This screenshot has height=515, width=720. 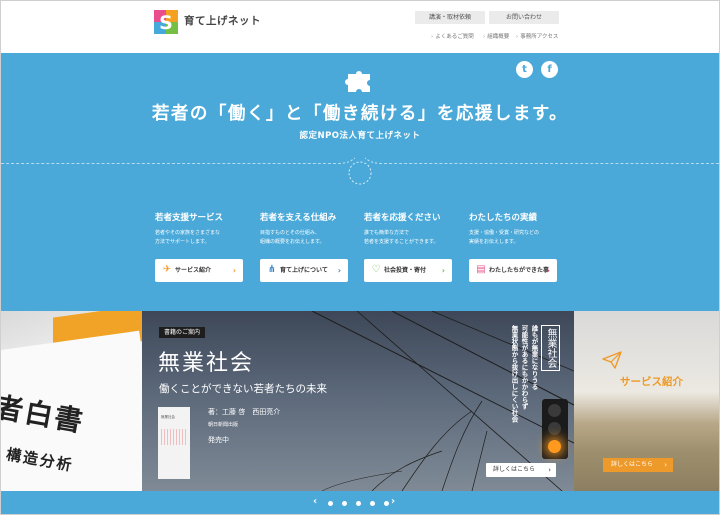 What do you see at coordinates (304, 270) in the screenshot?
I see `about-button: ⋔ 育て上げについて ›` at bounding box center [304, 270].